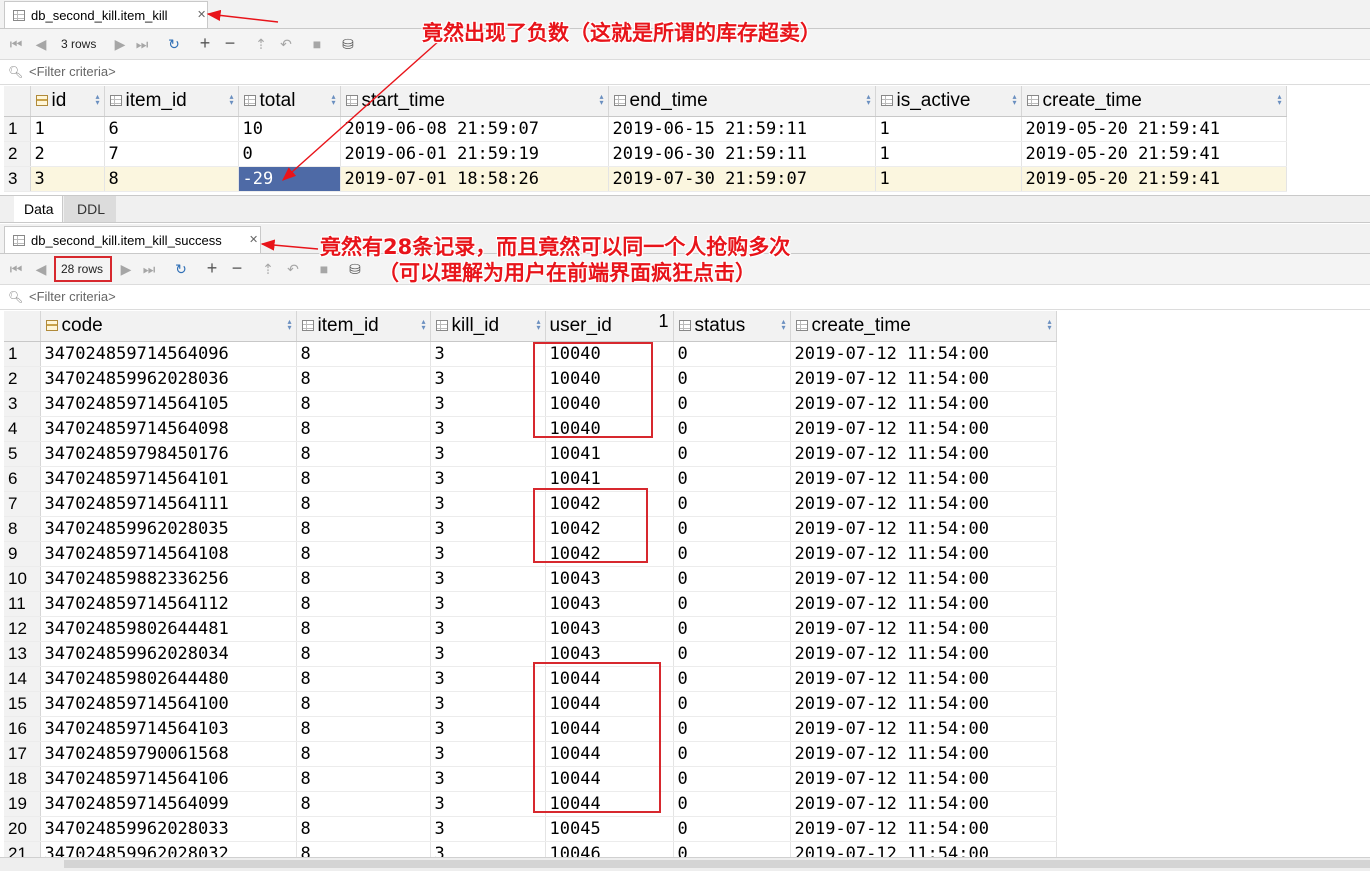 This screenshot has width=1370, height=871. Describe the element at coordinates (601, 247) in the screenshot. I see `records-annotation-suffix: 条记录，而且竟然可以同一个人抢购多次` at that location.